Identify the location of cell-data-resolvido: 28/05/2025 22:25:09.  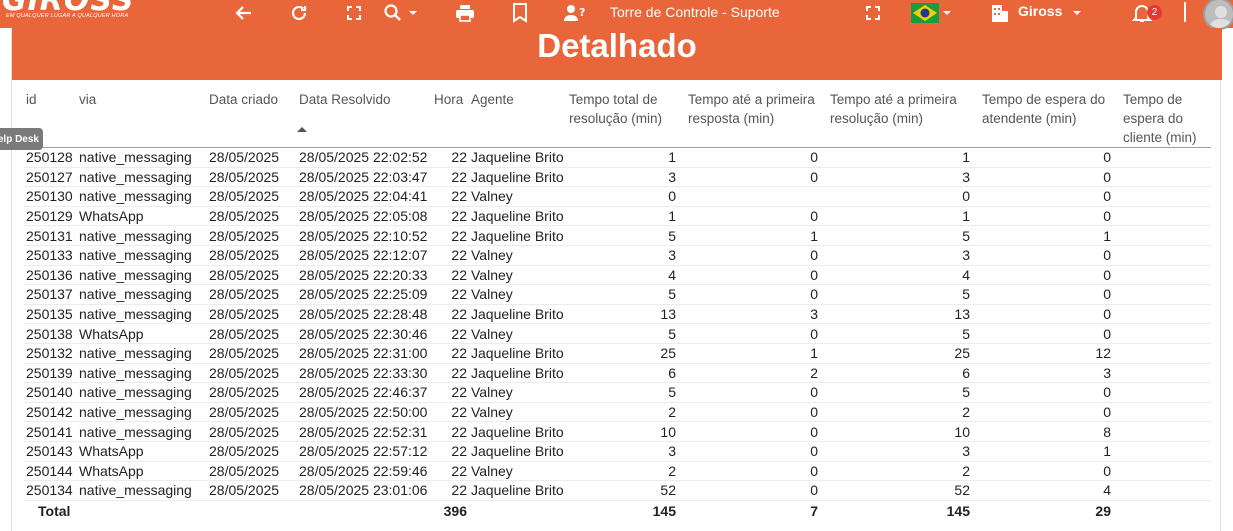
(364, 294).